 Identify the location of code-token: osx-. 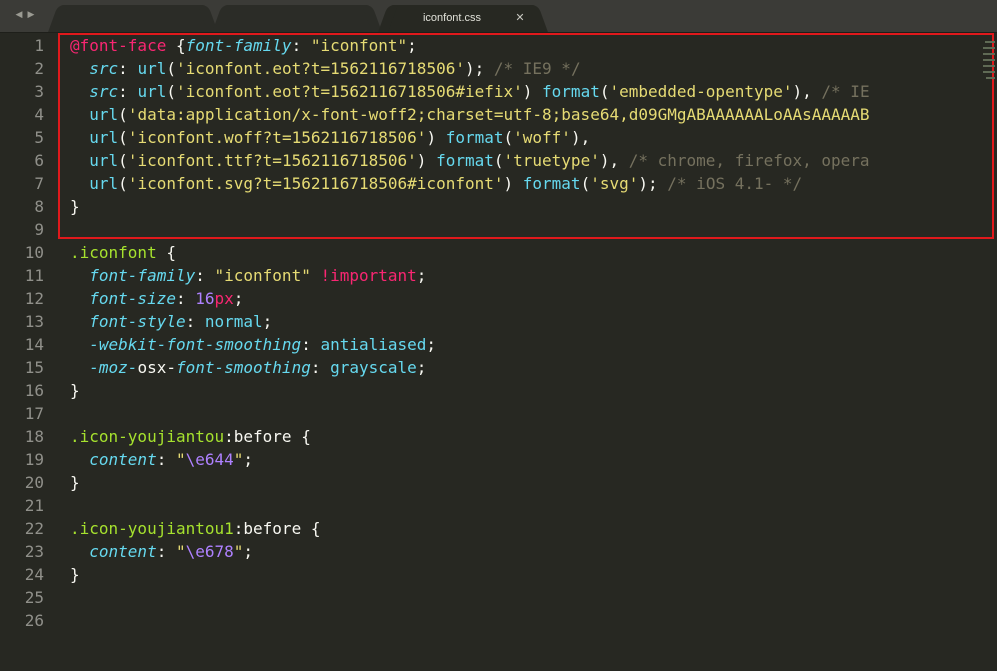
(156, 367).